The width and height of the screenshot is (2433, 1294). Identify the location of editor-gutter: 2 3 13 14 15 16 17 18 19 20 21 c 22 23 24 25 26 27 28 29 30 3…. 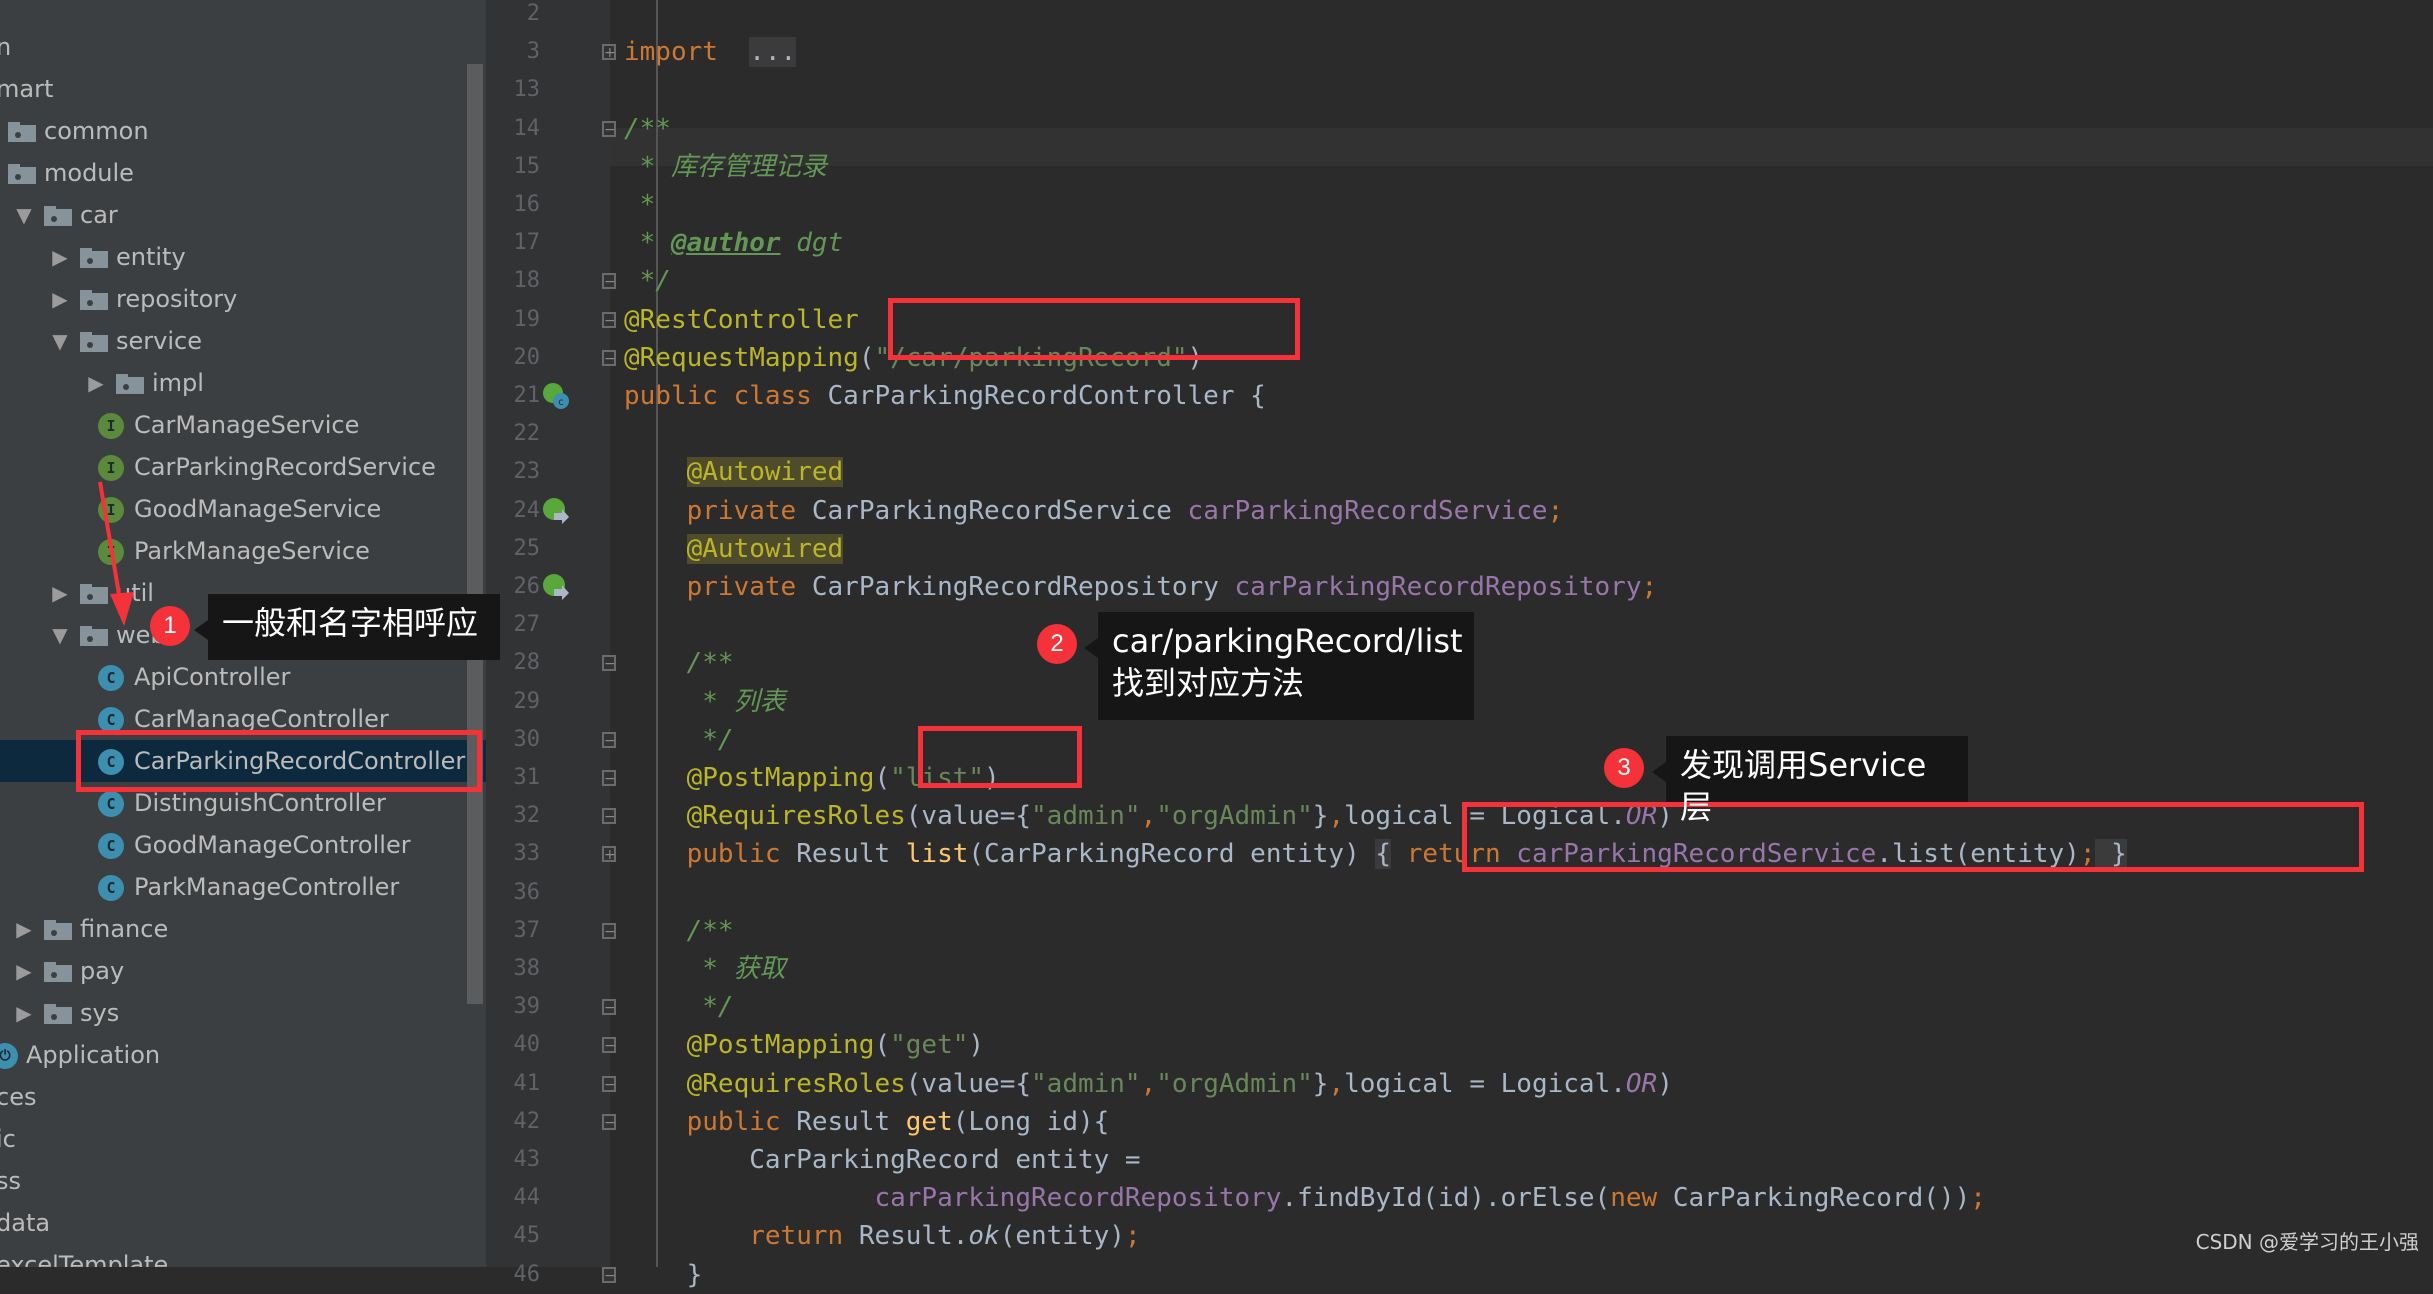
(548, 643).